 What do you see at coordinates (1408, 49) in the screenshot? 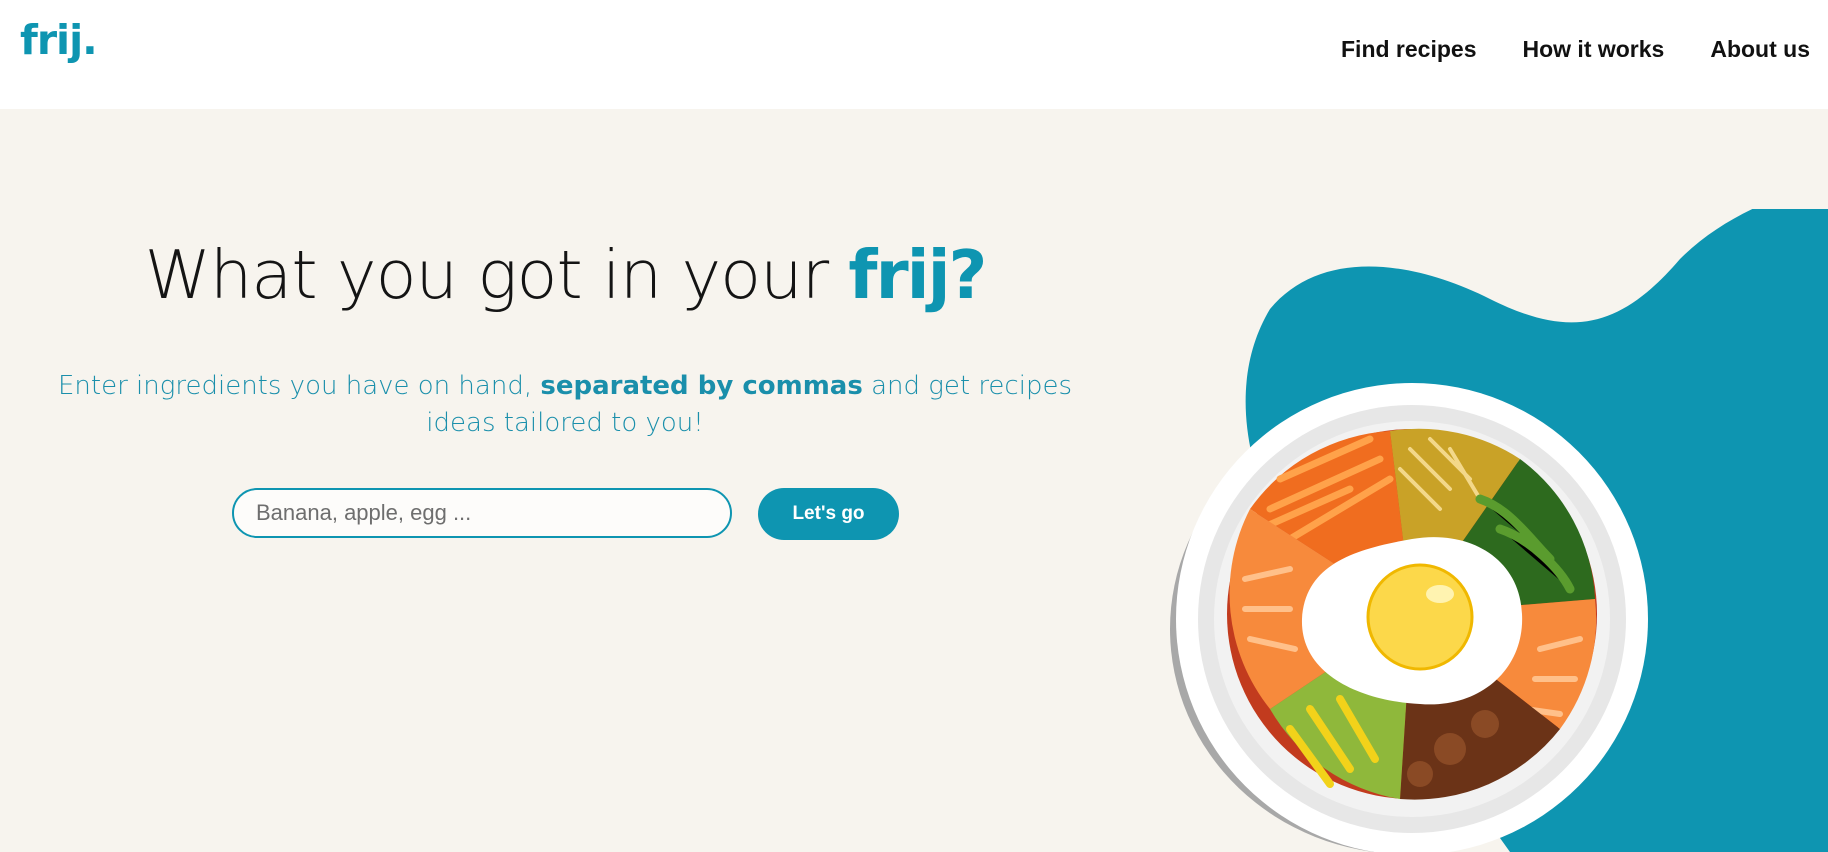
I see `nav-find-recipes: Find recipes` at bounding box center [1408, 49].